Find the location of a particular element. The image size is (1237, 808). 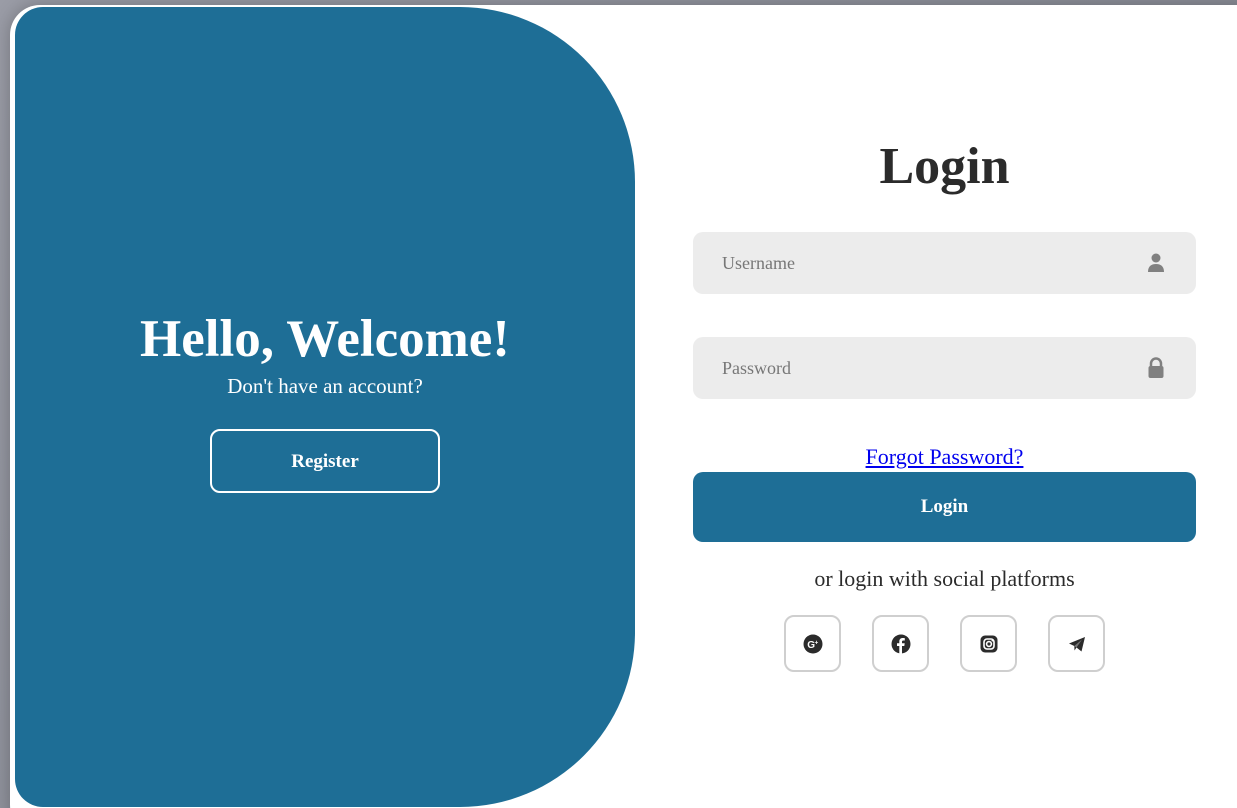

username-field-wrapper is located at coordinates (944, 263).